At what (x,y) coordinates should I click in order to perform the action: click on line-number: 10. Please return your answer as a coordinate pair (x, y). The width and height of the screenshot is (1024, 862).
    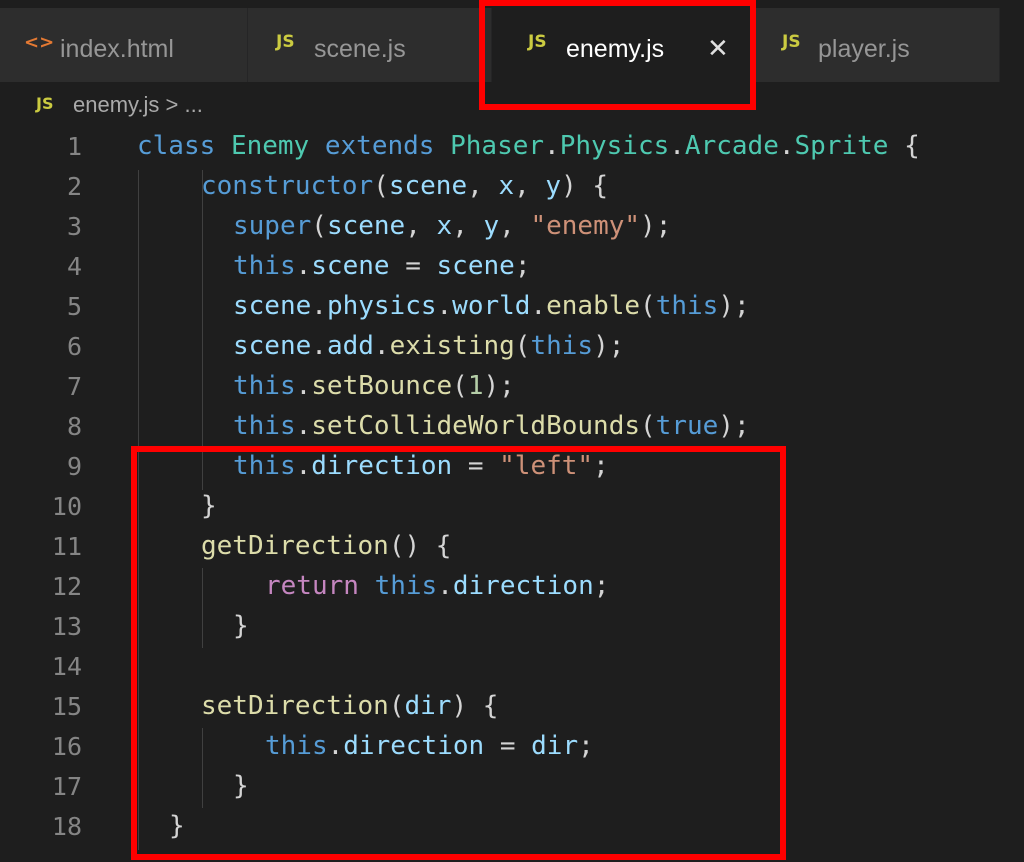
    Looking at the image, I should click on (66, 506).